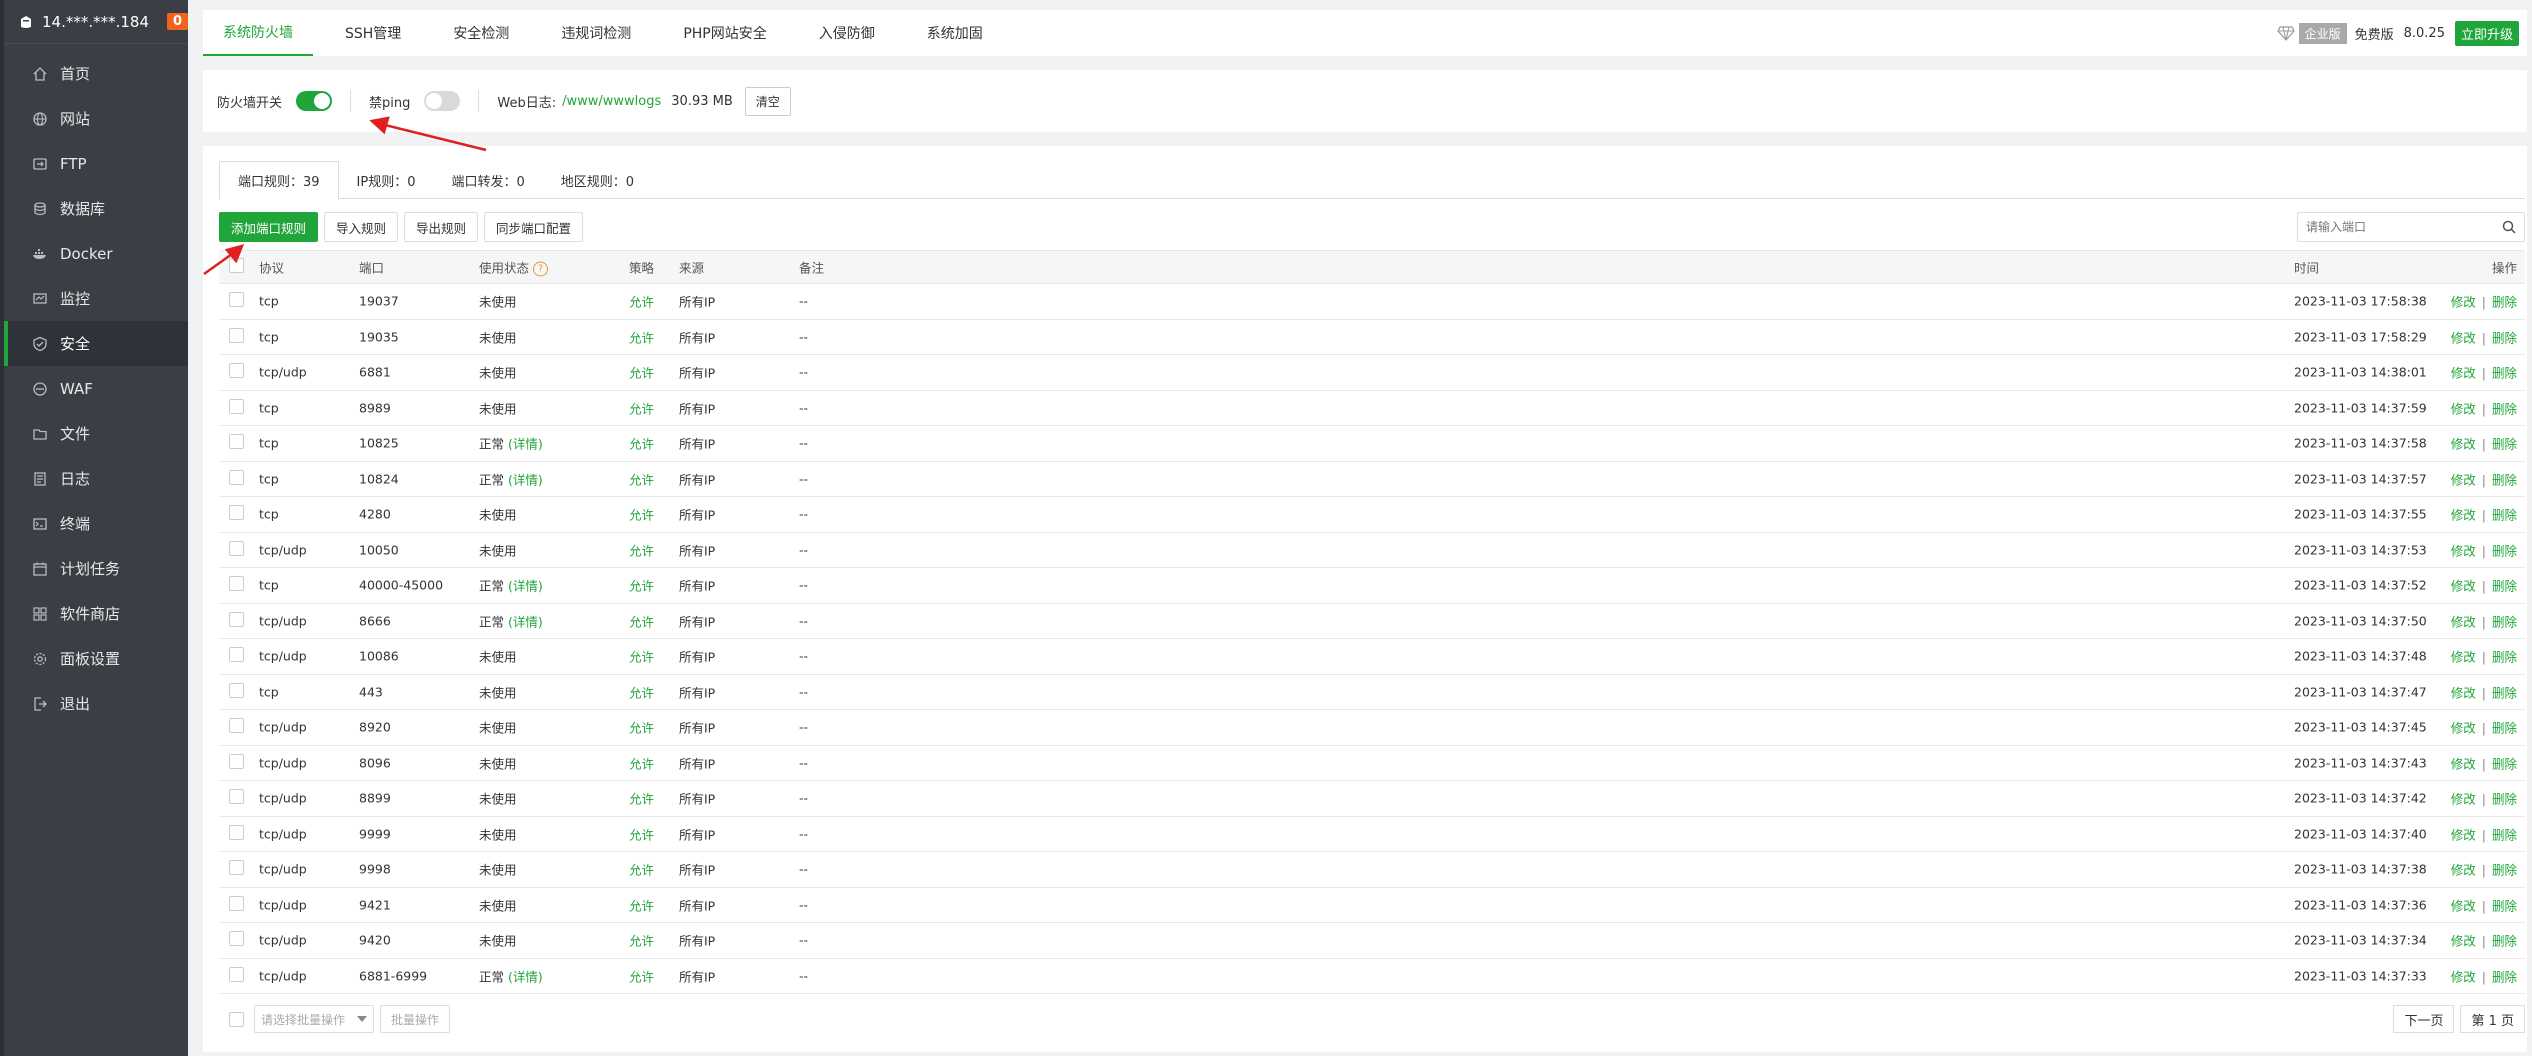  Describe the element at coordinates (481, 33) in the screenshot. I see `top-tab-2: 安全检测` at that location.